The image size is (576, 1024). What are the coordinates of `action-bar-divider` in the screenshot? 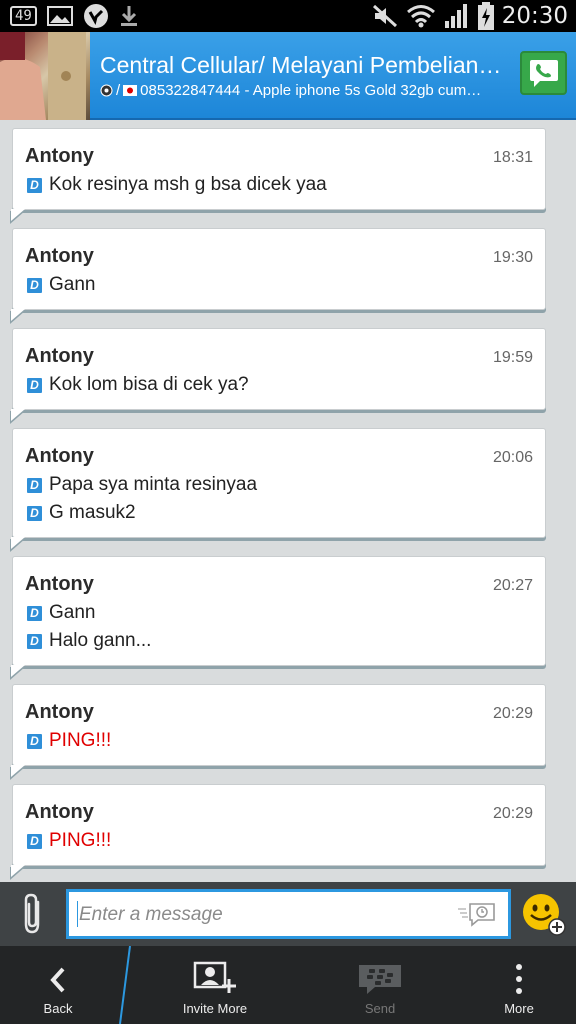 It's located at (125, 985).